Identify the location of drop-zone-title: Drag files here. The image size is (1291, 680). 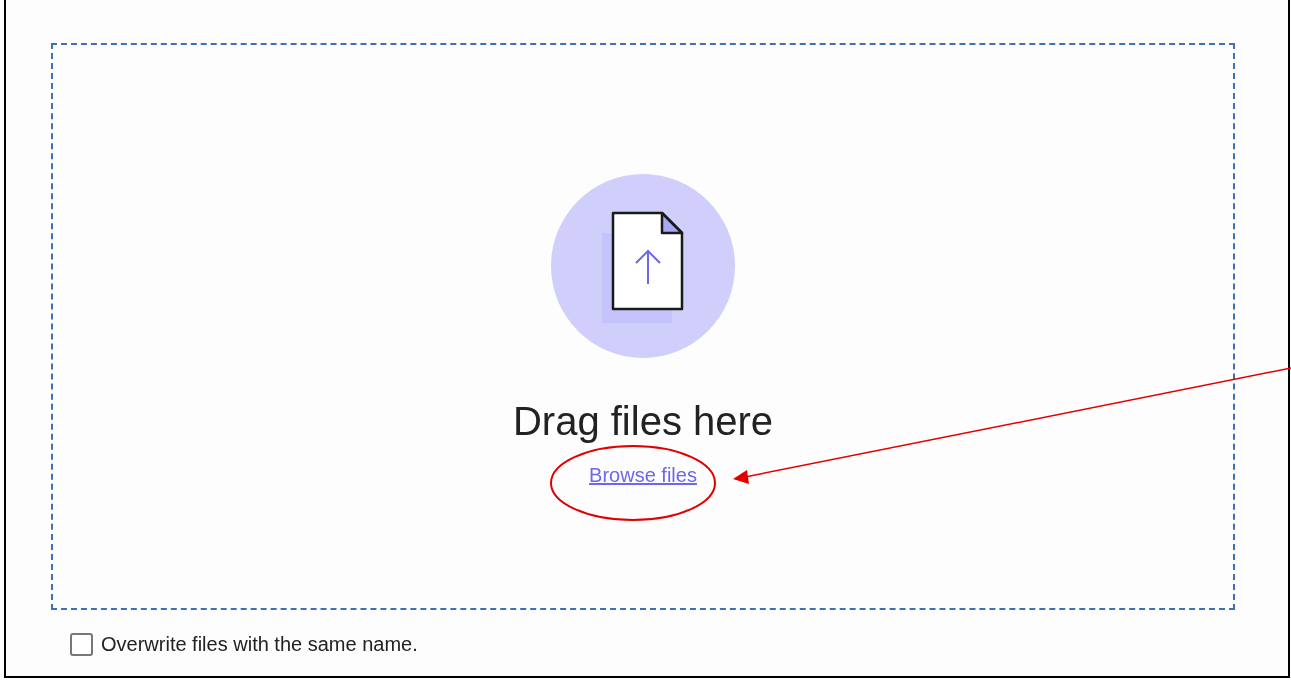
(643, 421).